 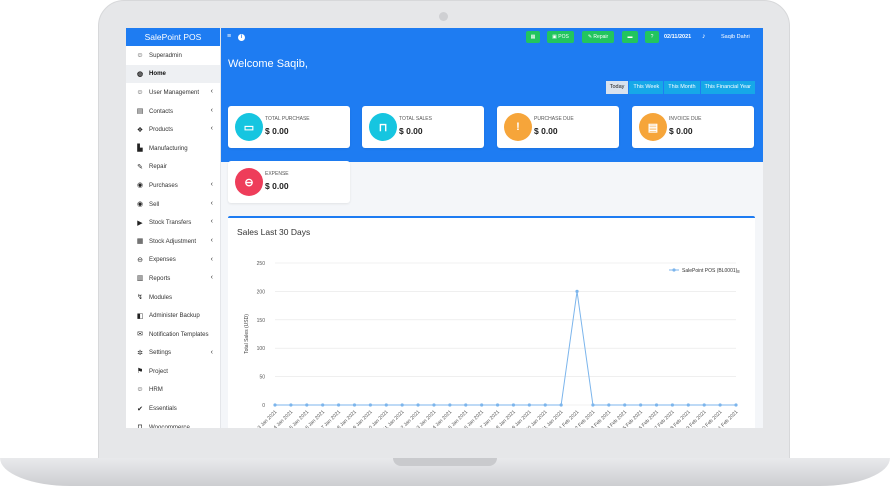 I want to click on brand-logo: SalePoint POS, so click(x=173, y=37).